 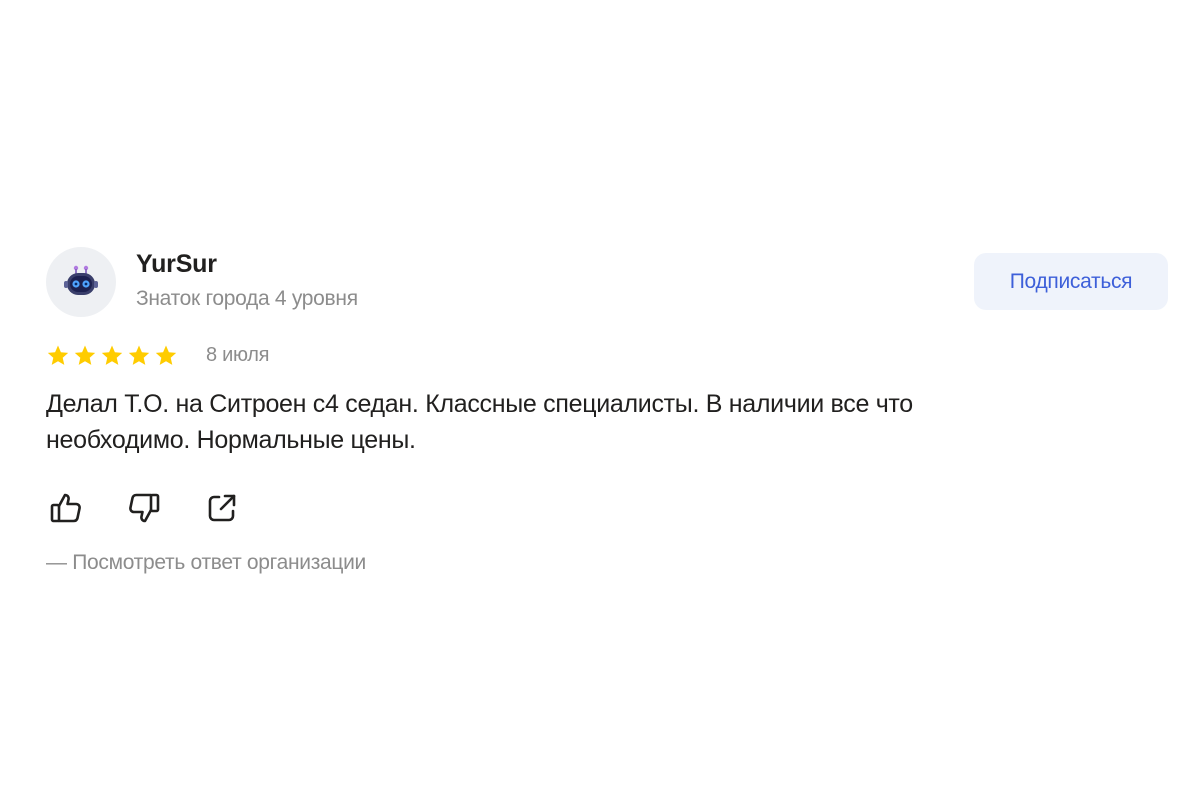 I want to click on author-avatar, so click(x=81, y=282).